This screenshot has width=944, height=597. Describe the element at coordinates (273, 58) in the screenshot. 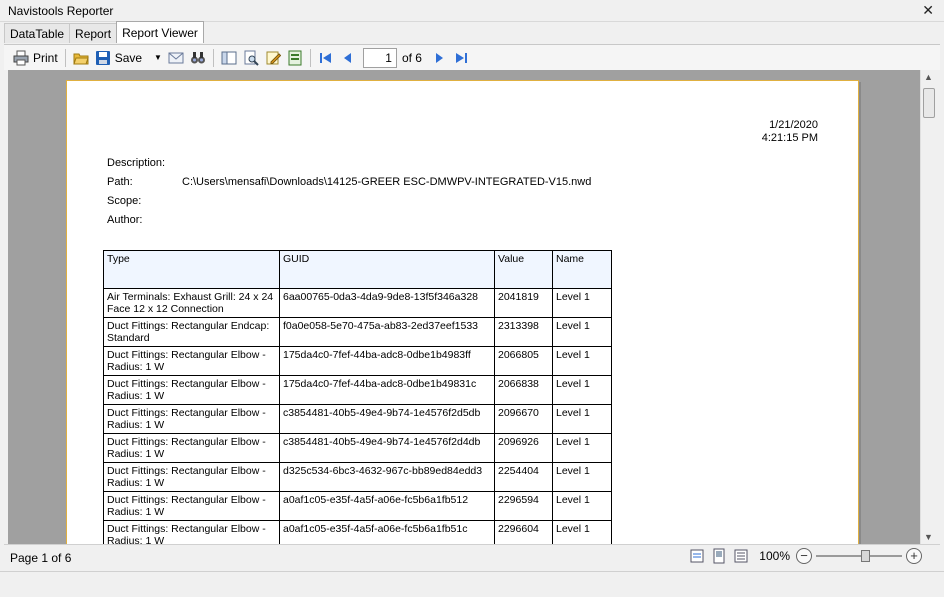

I see `edit-button` at that location.